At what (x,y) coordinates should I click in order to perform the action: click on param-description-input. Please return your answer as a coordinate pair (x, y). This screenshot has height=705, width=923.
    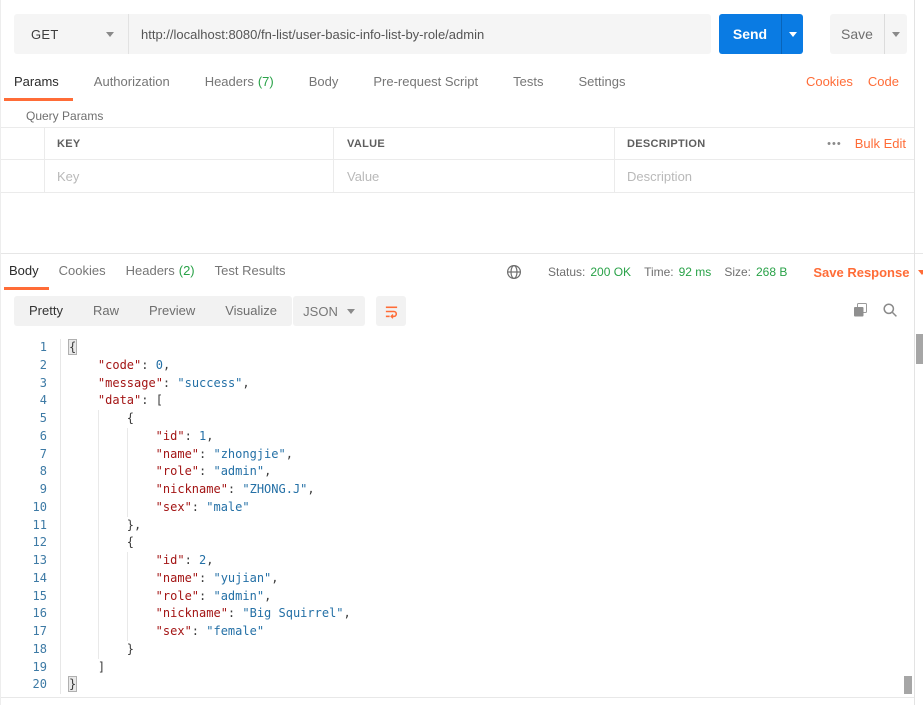
    Looking at the image, I should click on (763, 176).